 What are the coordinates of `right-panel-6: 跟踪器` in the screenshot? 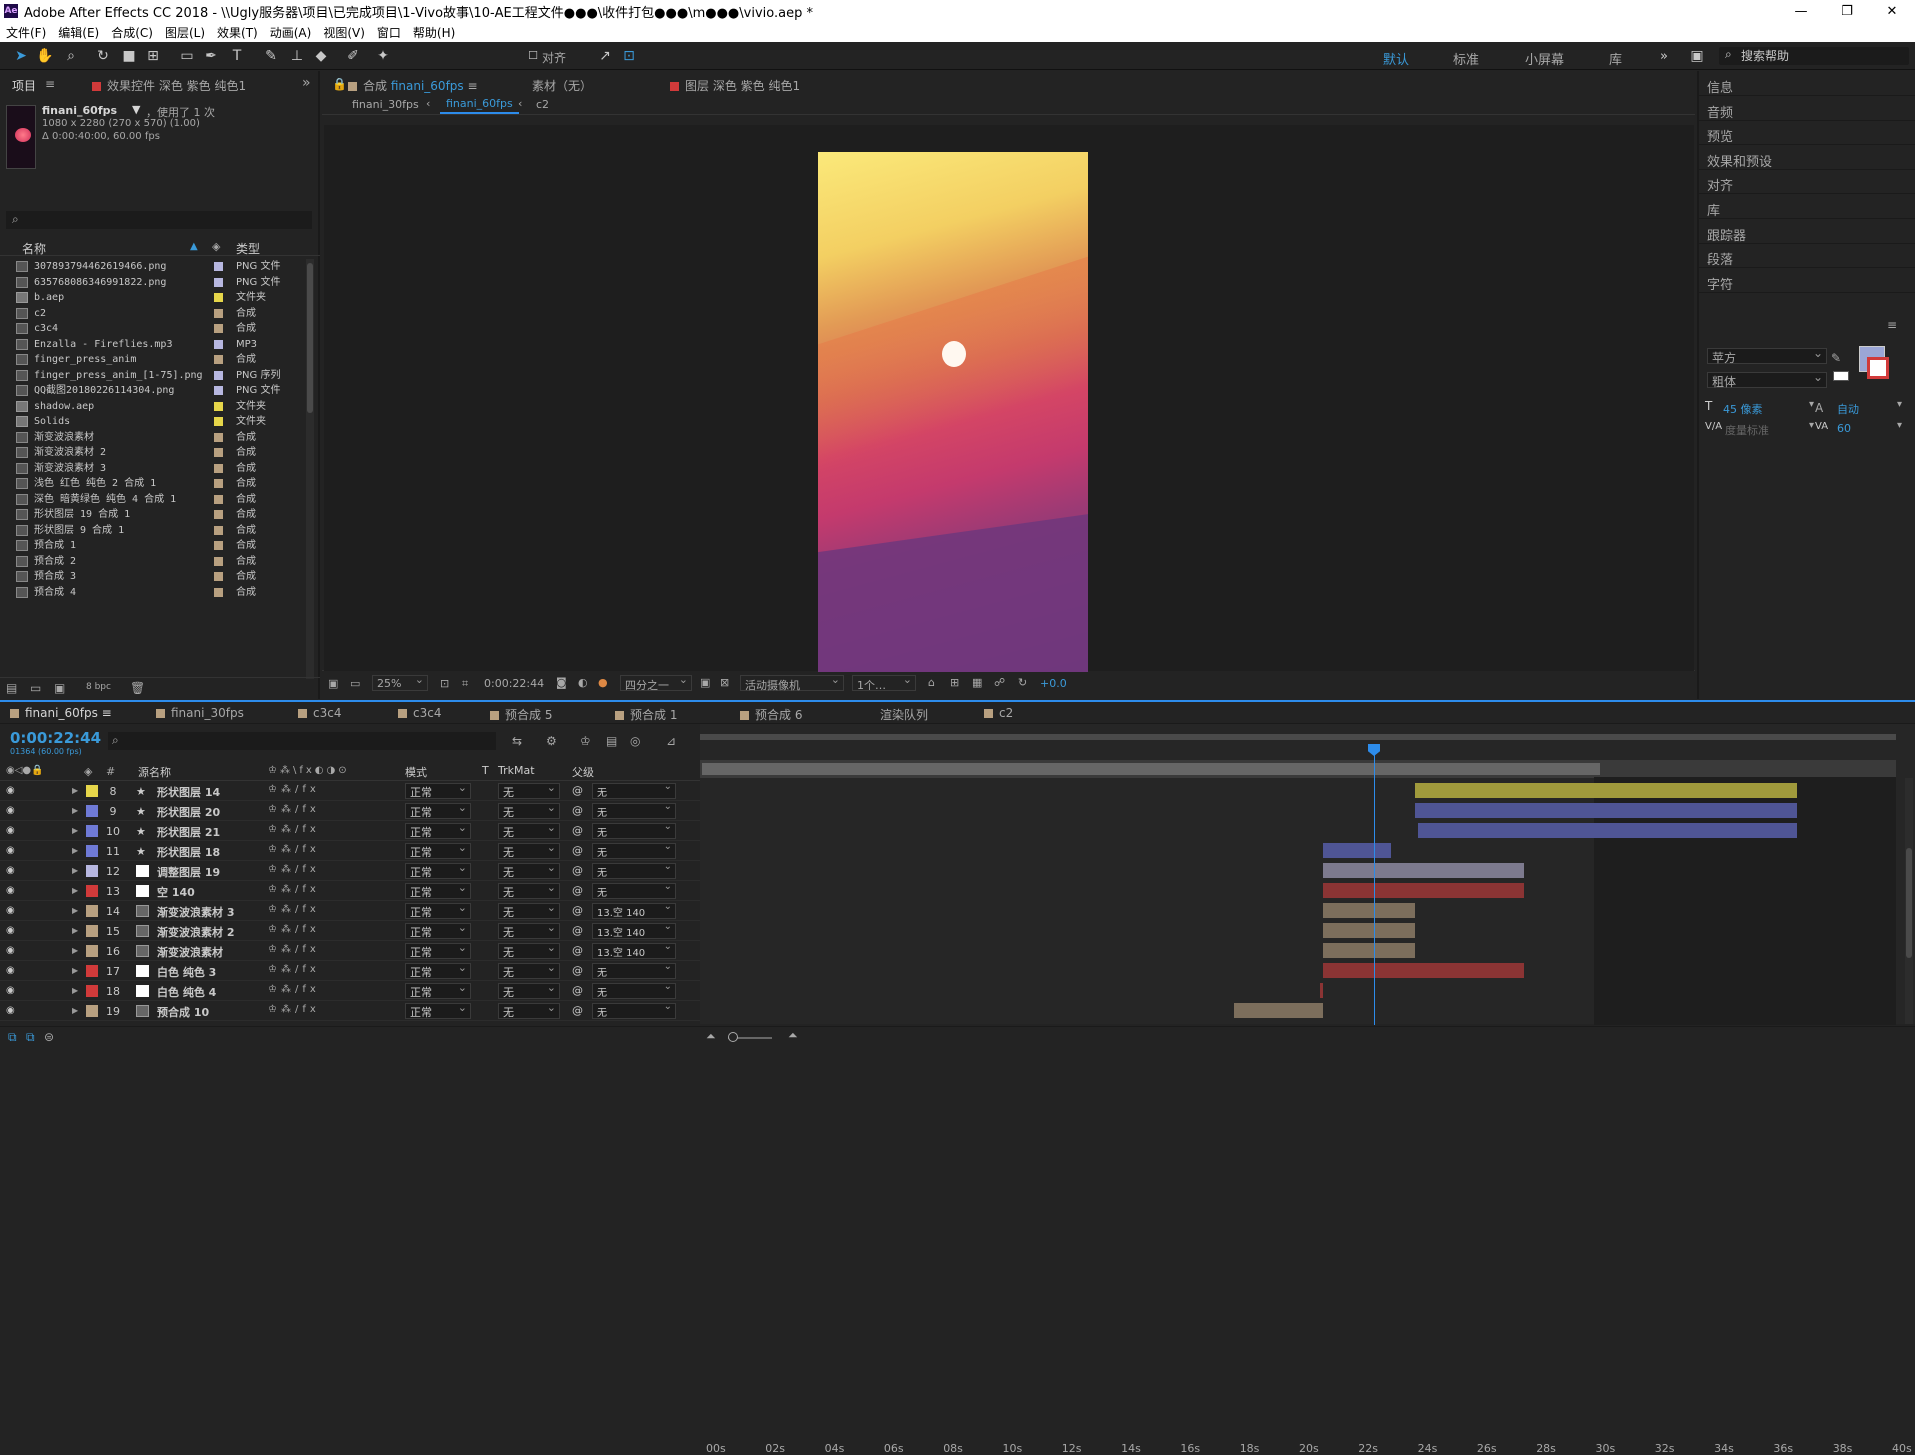 It's located at (1726, 234).